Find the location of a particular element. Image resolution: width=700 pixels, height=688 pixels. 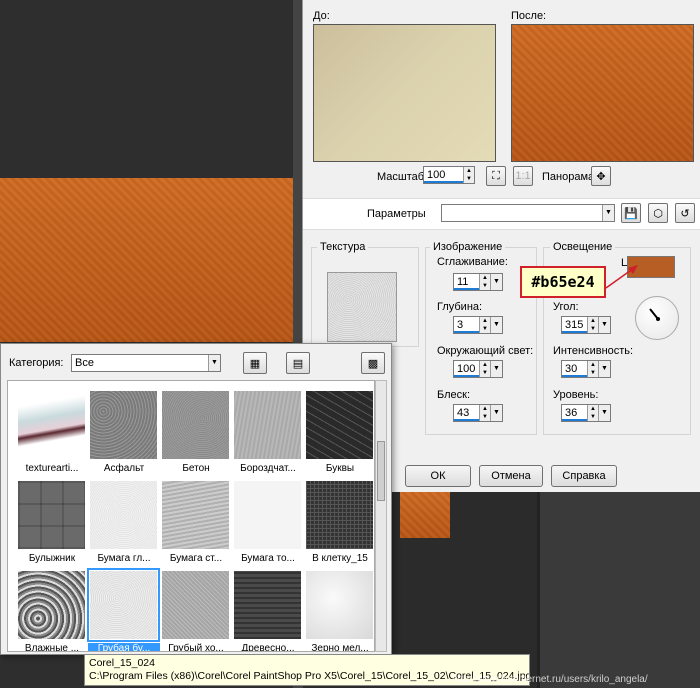

one-to-one-icon: 1:1 is located at coordinates (523, 176).